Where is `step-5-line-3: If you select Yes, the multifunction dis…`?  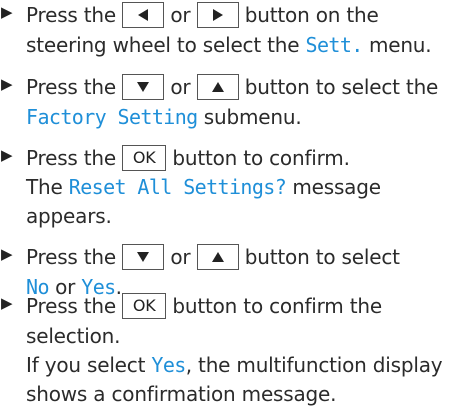
step-5-line-3: If you select Yes, the multifunction dis… is located at coordinates (234, 365).